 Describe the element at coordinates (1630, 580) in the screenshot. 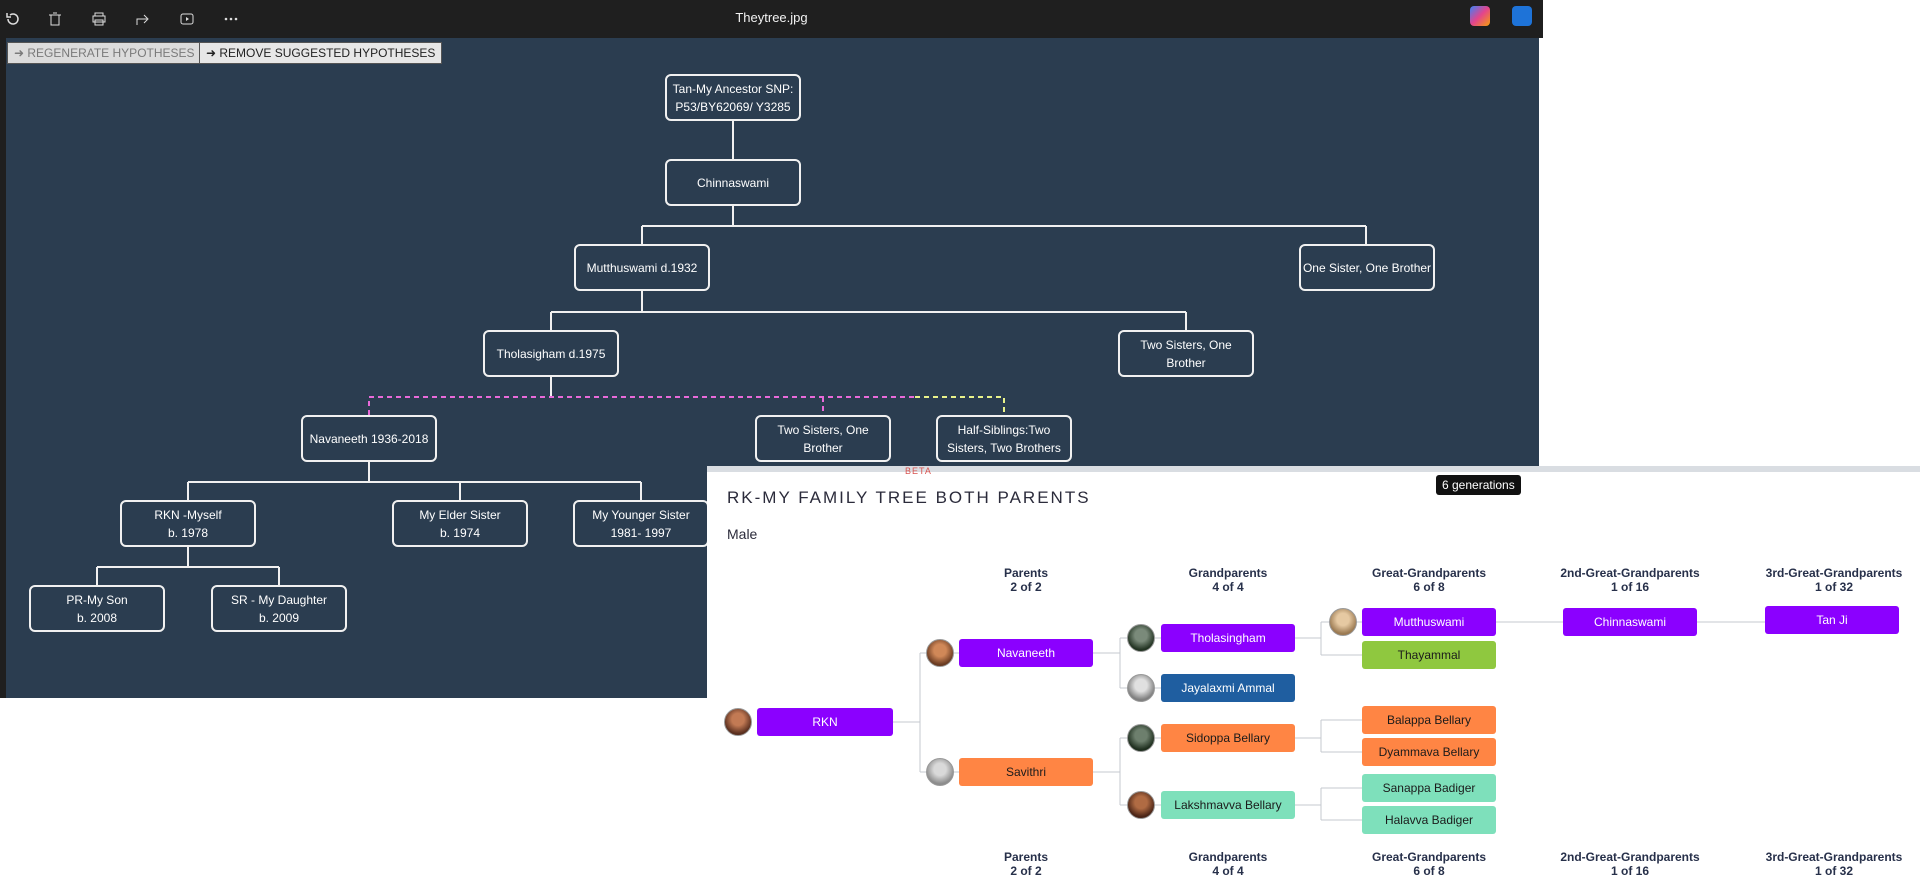

I see `gen-header-2nd-great: 2nd-Great-Grandparents 1 of 16` at that location.